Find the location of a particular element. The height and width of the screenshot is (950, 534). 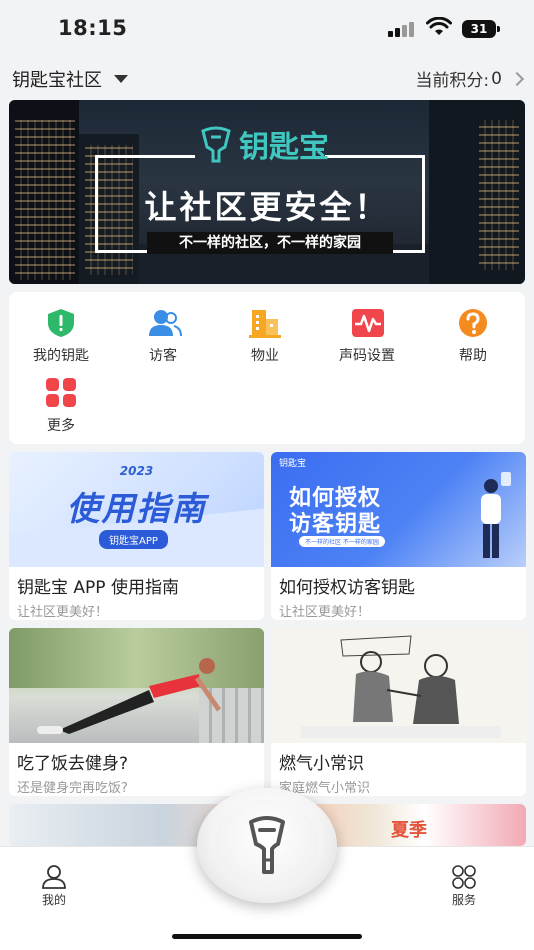

community-selector: 钥匙宝社区 is located at coordinates (70, 79).